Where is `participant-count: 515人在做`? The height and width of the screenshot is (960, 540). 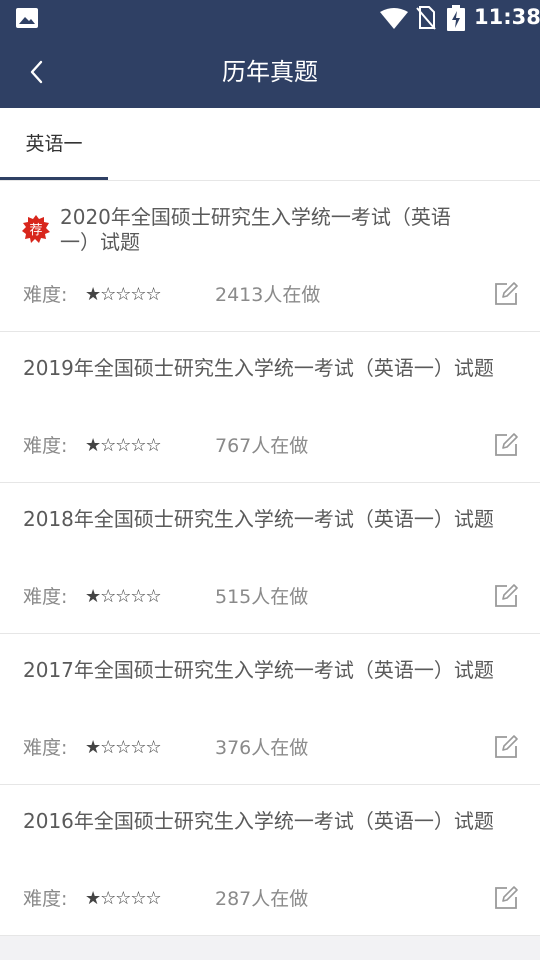
participant-count: 515人在做 is located at coordinates (262, 597).